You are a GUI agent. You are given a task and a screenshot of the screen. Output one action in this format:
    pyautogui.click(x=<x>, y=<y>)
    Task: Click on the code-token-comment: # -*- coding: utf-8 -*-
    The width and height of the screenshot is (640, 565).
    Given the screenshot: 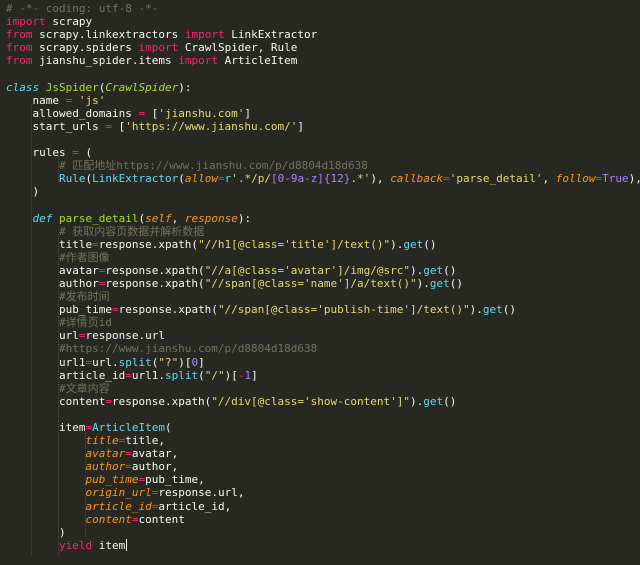 What is the action you would take?
    pyautogui.click(x=82, y=8)
    